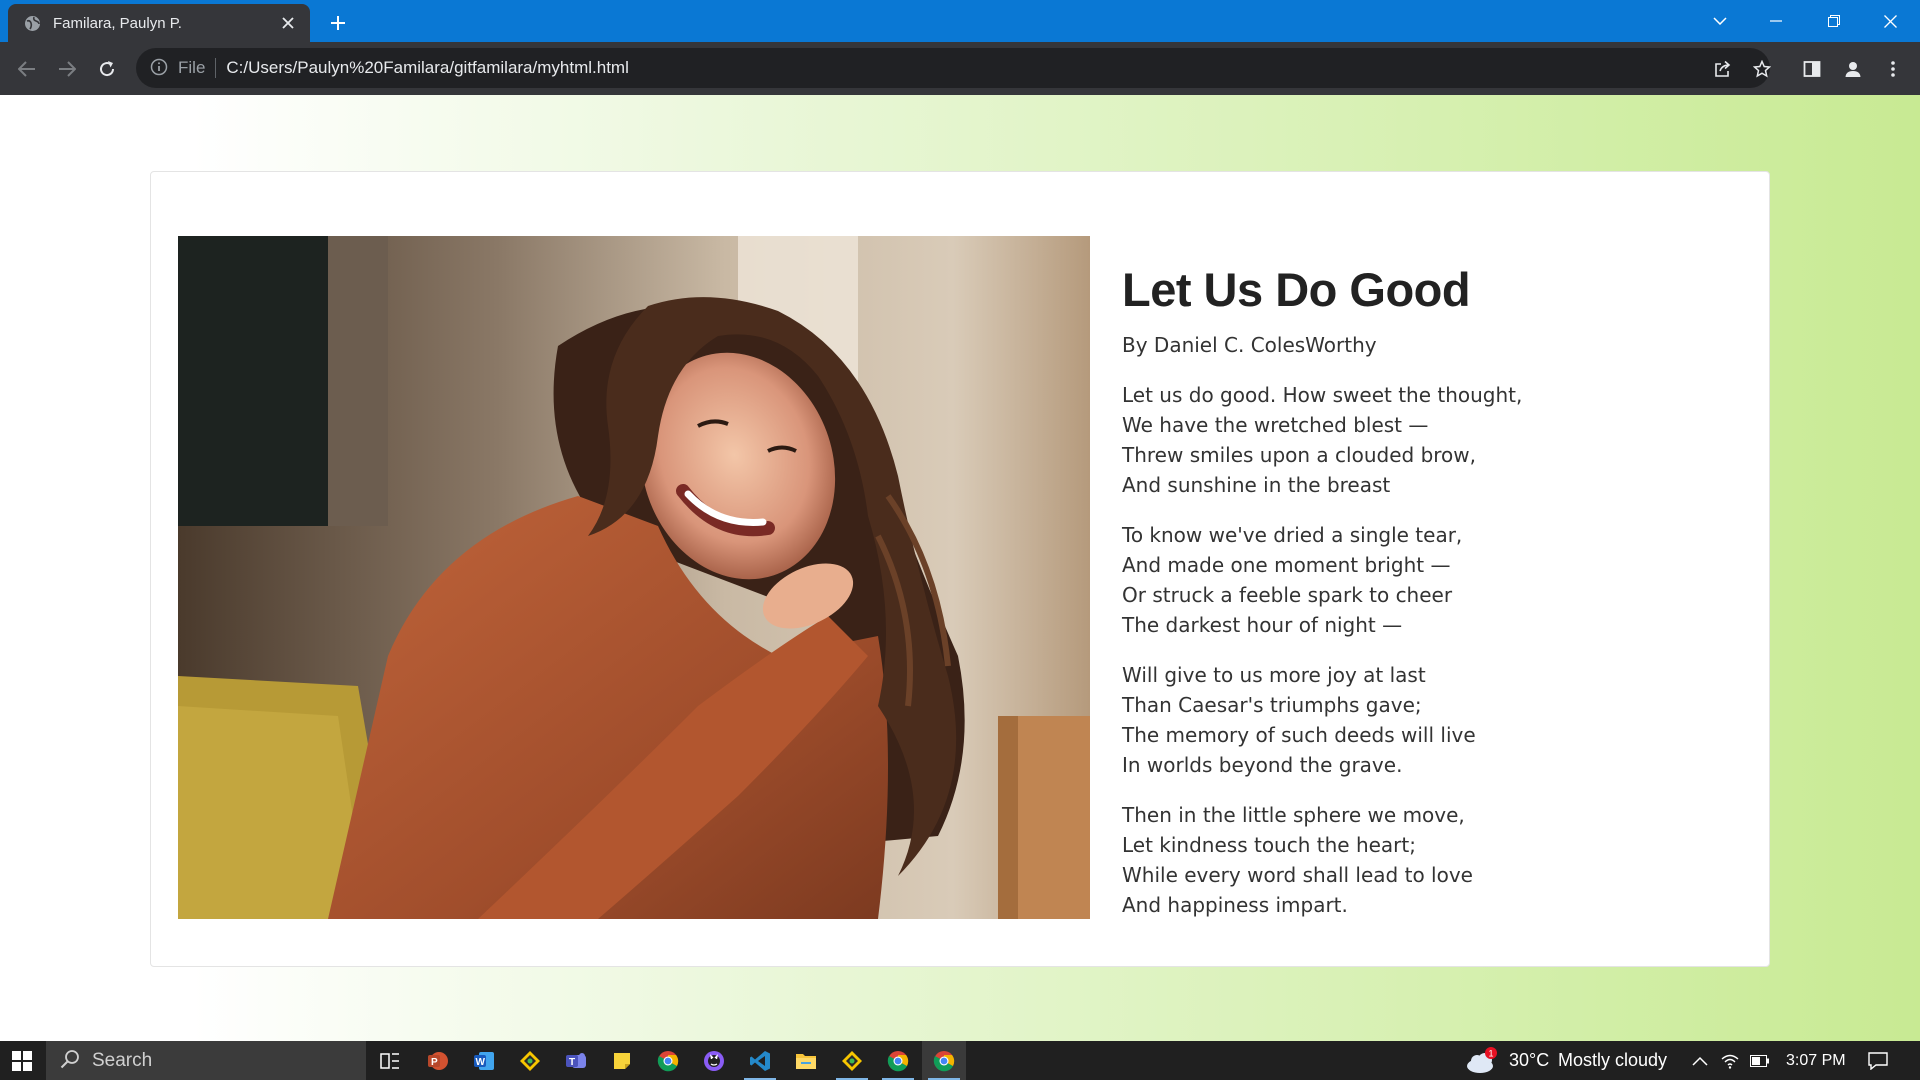 The height and width of the screenshot is (1080, 1920). What do you see at coordinates (1262, 765) in the screenshot?
I see `poem-line: In worlds beyond the grave.` at bounding box center [1262, 765].